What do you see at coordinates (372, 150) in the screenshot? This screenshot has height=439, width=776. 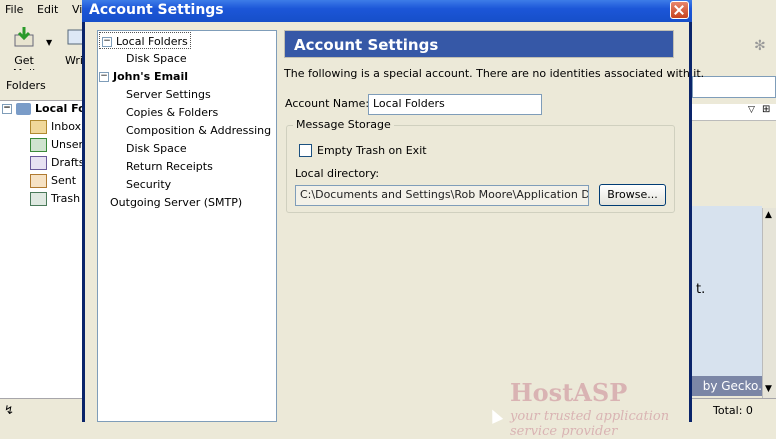 I see `empty-trash-label: Empty Trash on Exit` at bounding box center [372, 150].